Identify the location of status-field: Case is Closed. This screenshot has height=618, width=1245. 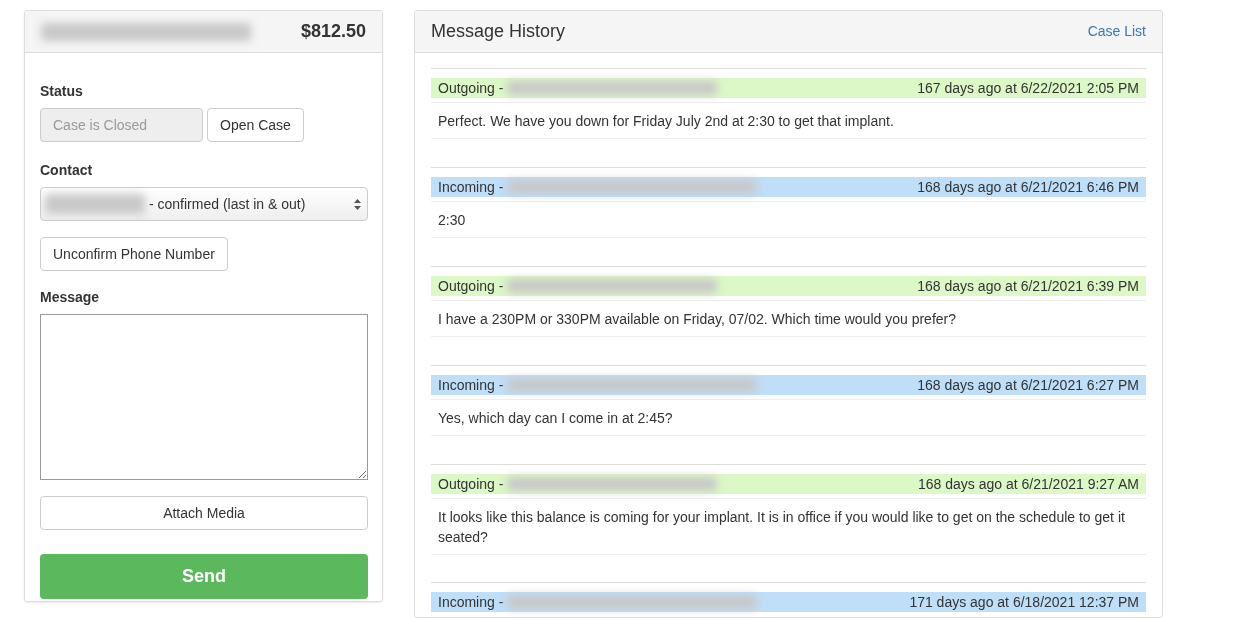
(121, 125).